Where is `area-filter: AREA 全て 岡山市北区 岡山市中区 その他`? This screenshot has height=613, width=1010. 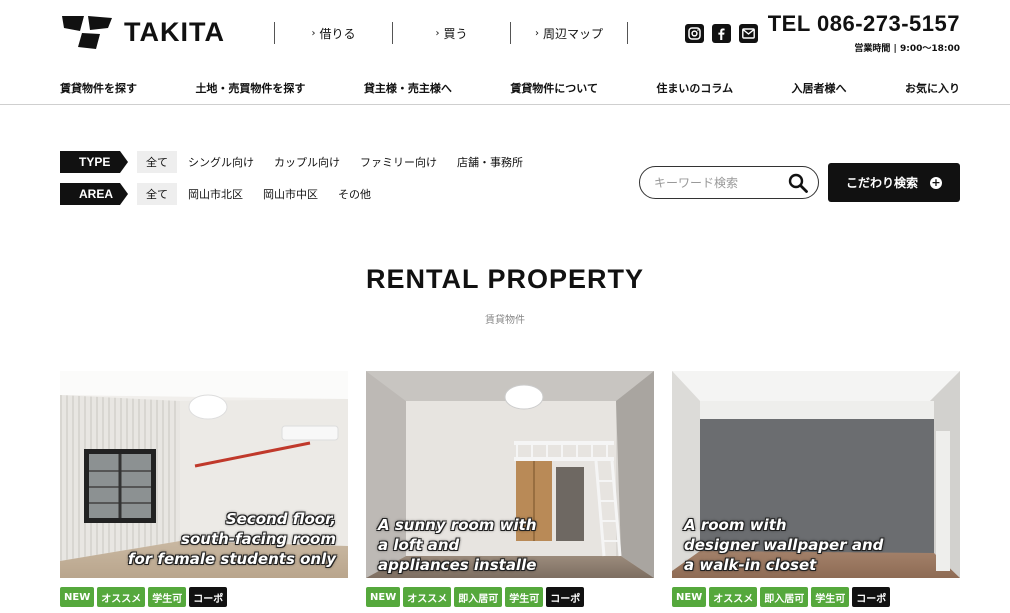
area-filter: AREA 全て 岡山市北区 岡山市中区 その他 is located at coordinates (221, 194).